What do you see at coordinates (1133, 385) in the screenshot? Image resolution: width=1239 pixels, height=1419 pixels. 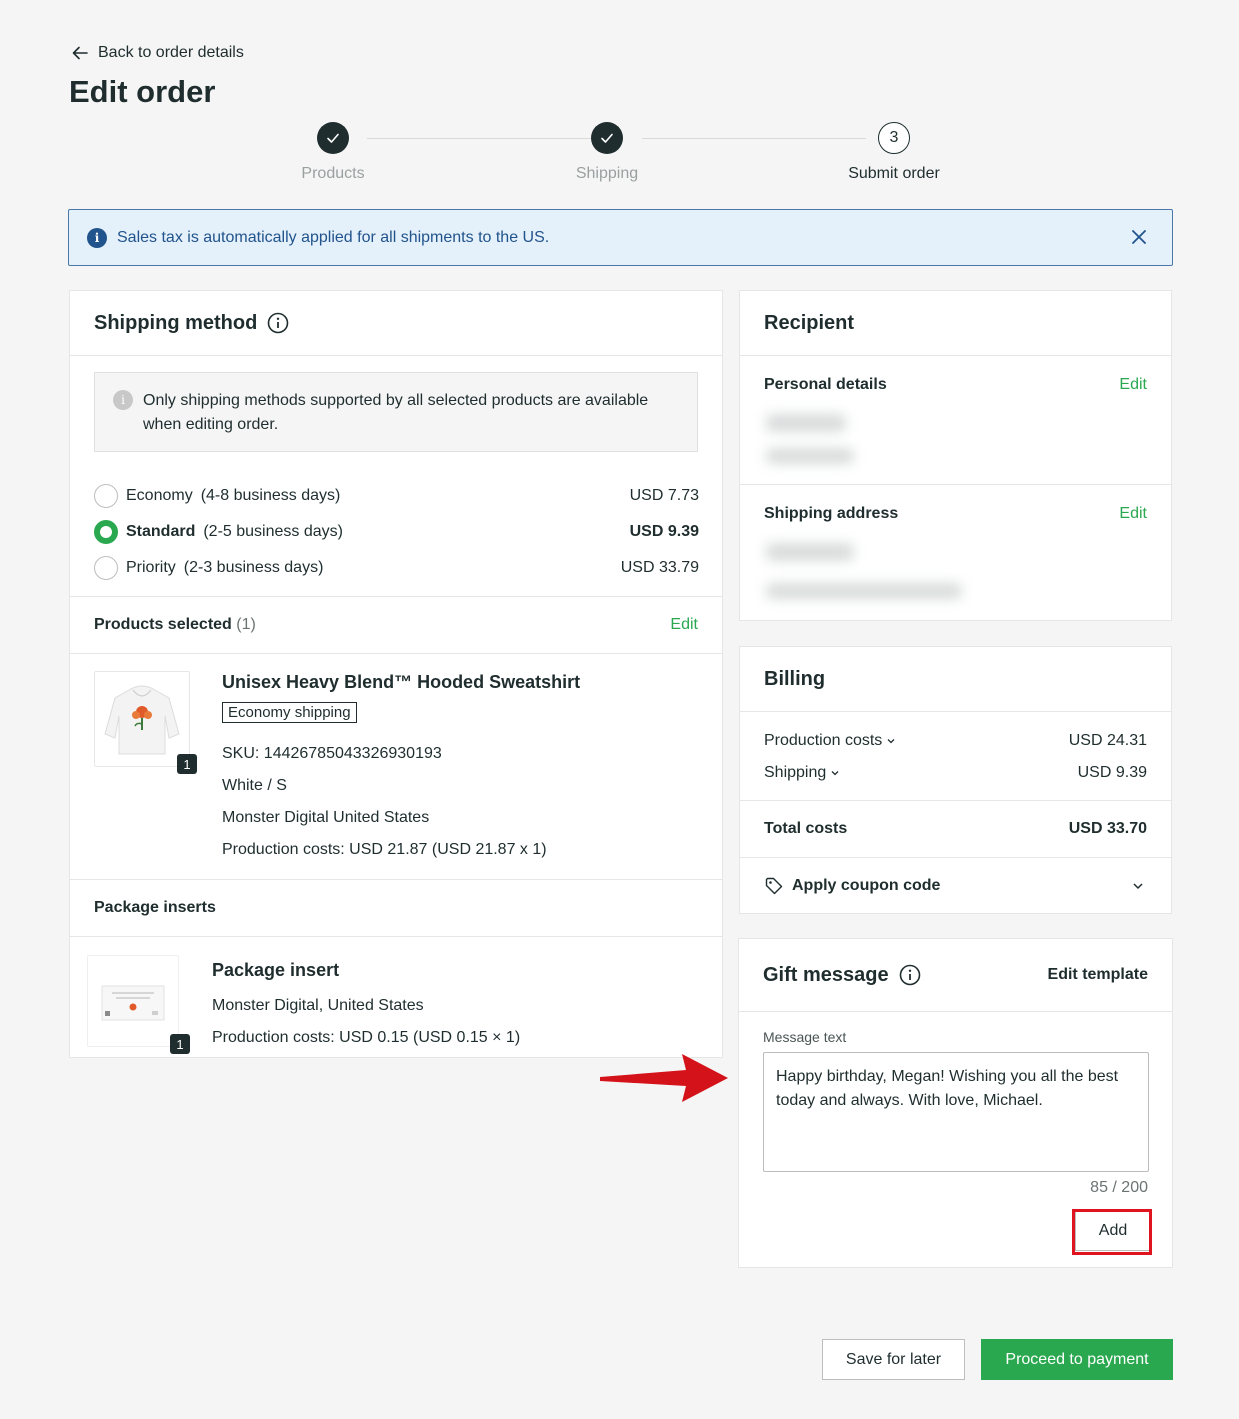 I see `edit-personal-link: Edit` at bounding box center [1133, 385].